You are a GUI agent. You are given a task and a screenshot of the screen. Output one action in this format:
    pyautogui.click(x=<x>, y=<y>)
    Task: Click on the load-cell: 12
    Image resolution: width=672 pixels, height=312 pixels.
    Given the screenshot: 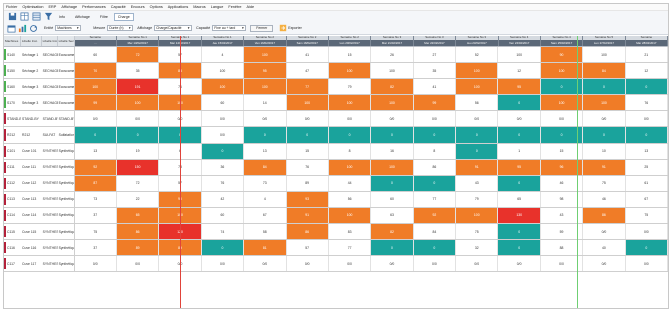 What is the action you would take?
    pyautogui.click(x=519, y=71)
    